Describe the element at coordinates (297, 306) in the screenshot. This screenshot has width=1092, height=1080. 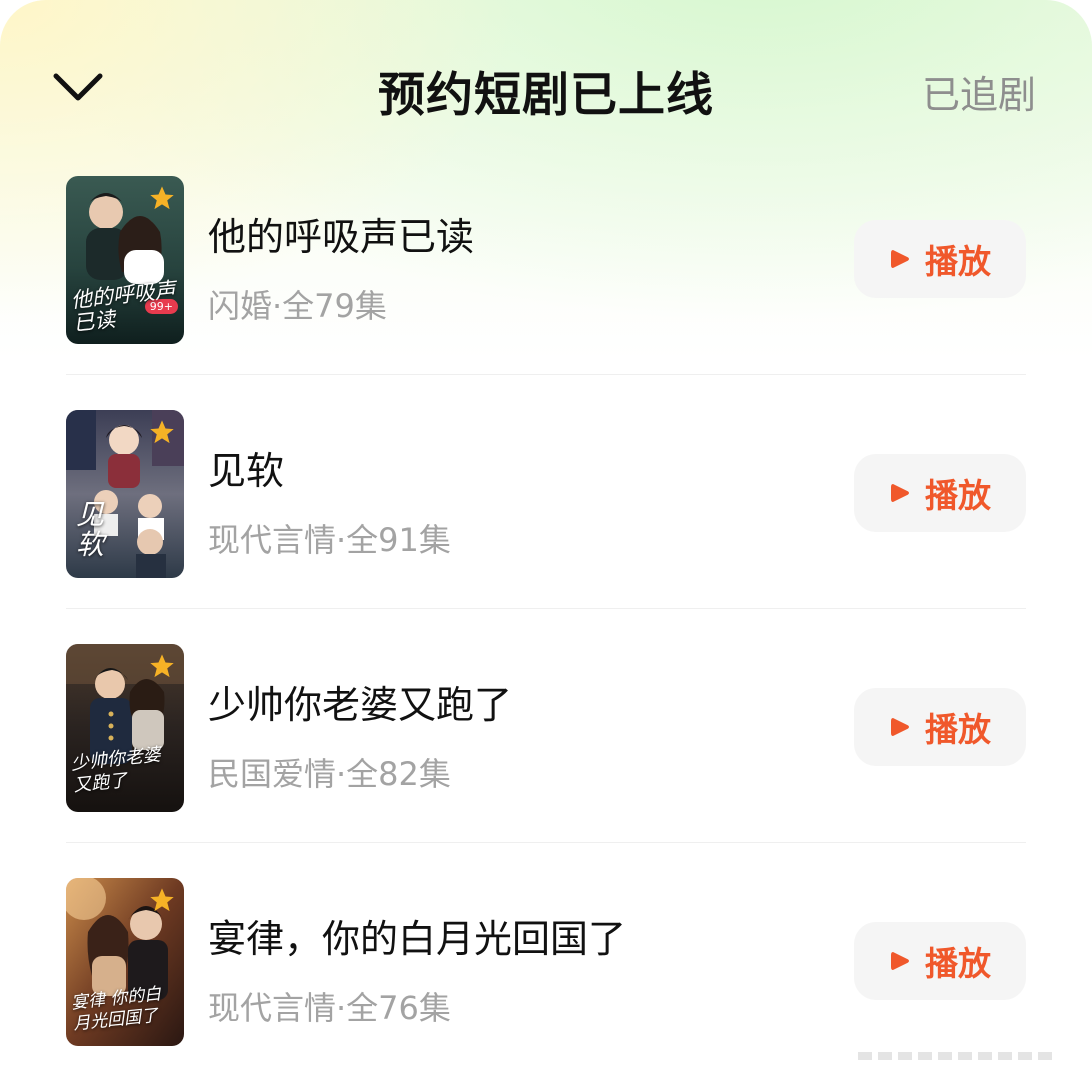
I see `show-meta: 闪婚·全79集` at that location.